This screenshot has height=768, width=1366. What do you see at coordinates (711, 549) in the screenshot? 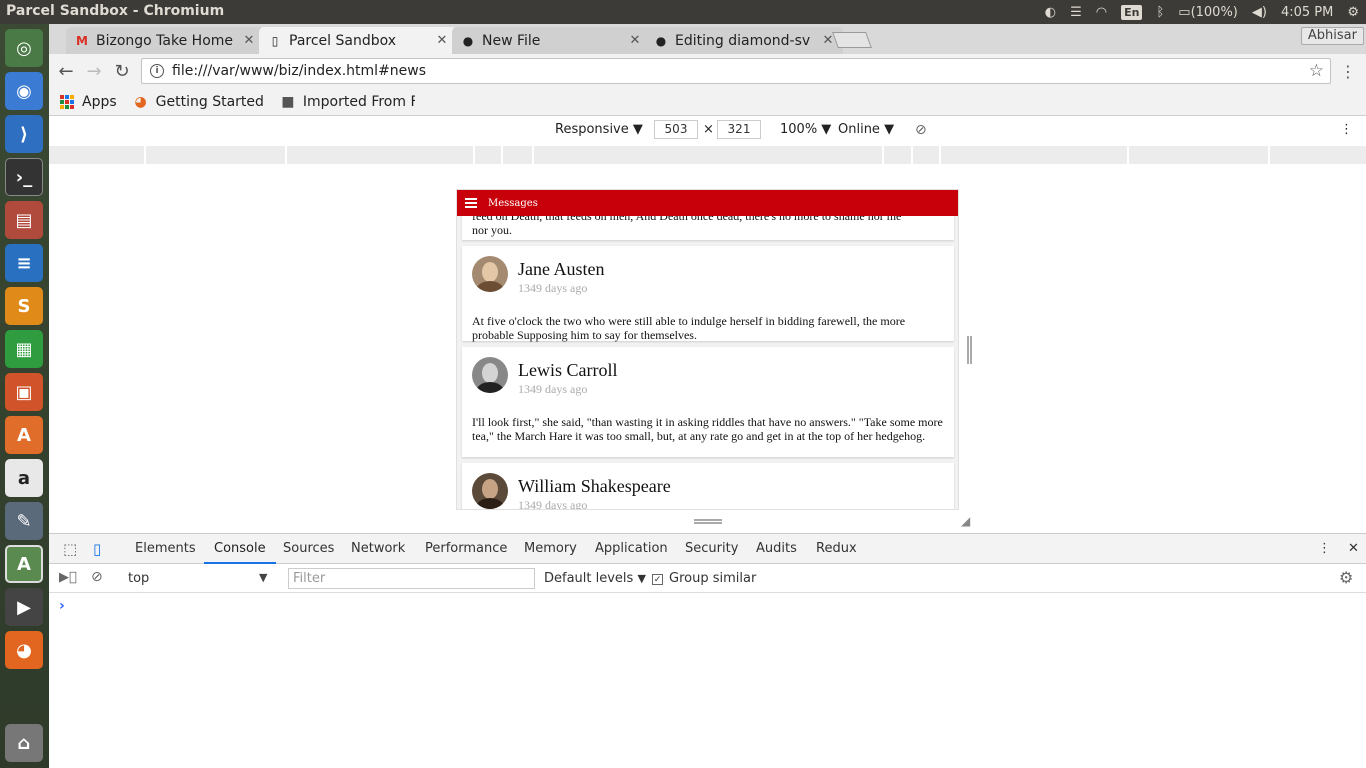
I see `tab-security: Security` at bounding box center [711, 549].